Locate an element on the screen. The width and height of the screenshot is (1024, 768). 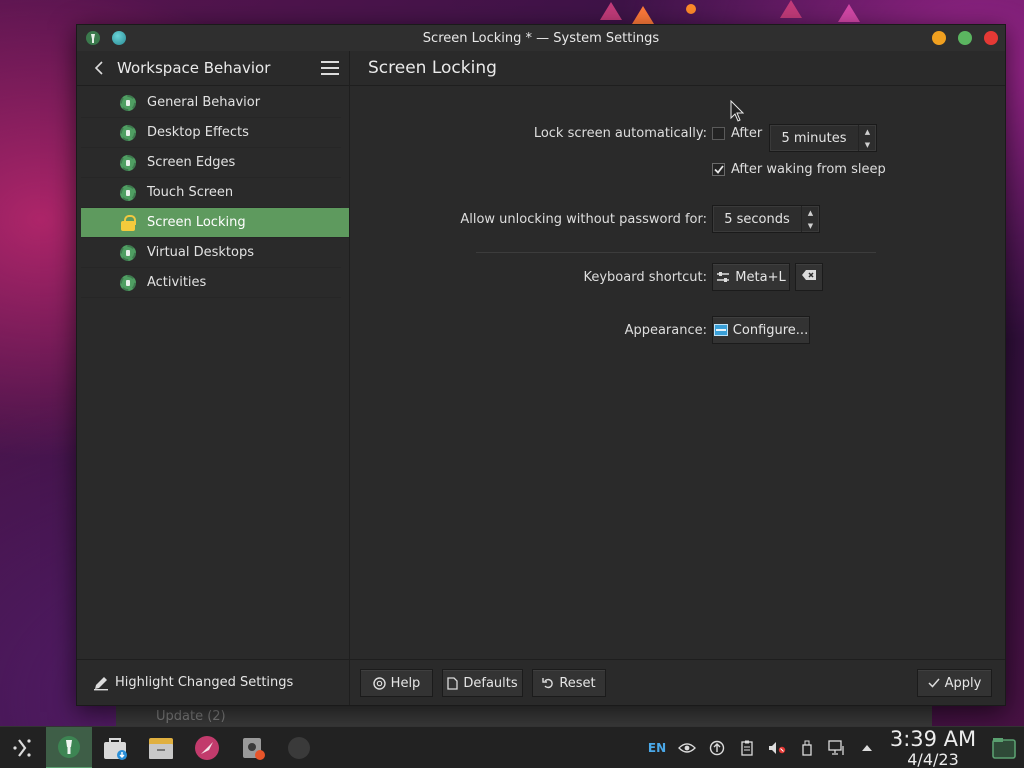
action-footer: Help Defaults Reset Apply is located at coordinates (677, 682).